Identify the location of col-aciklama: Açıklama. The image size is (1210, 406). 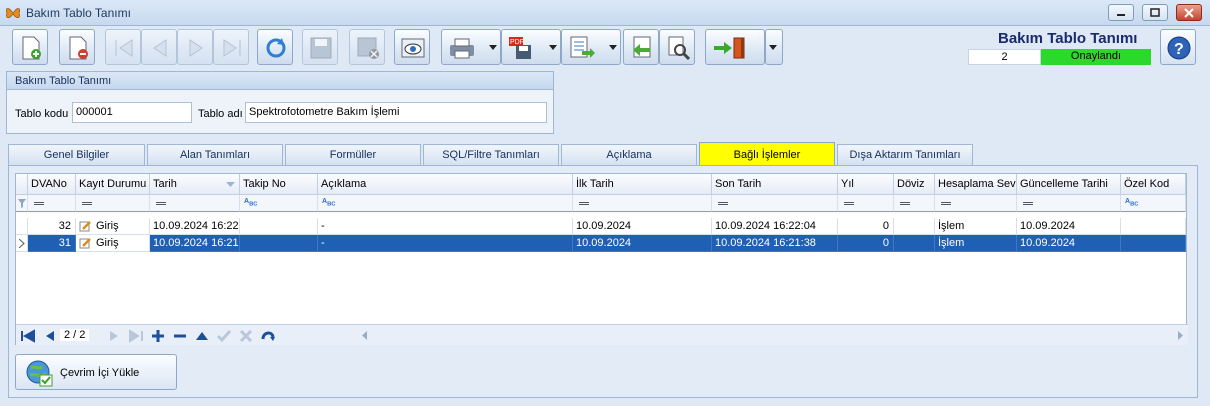
(445, 184).